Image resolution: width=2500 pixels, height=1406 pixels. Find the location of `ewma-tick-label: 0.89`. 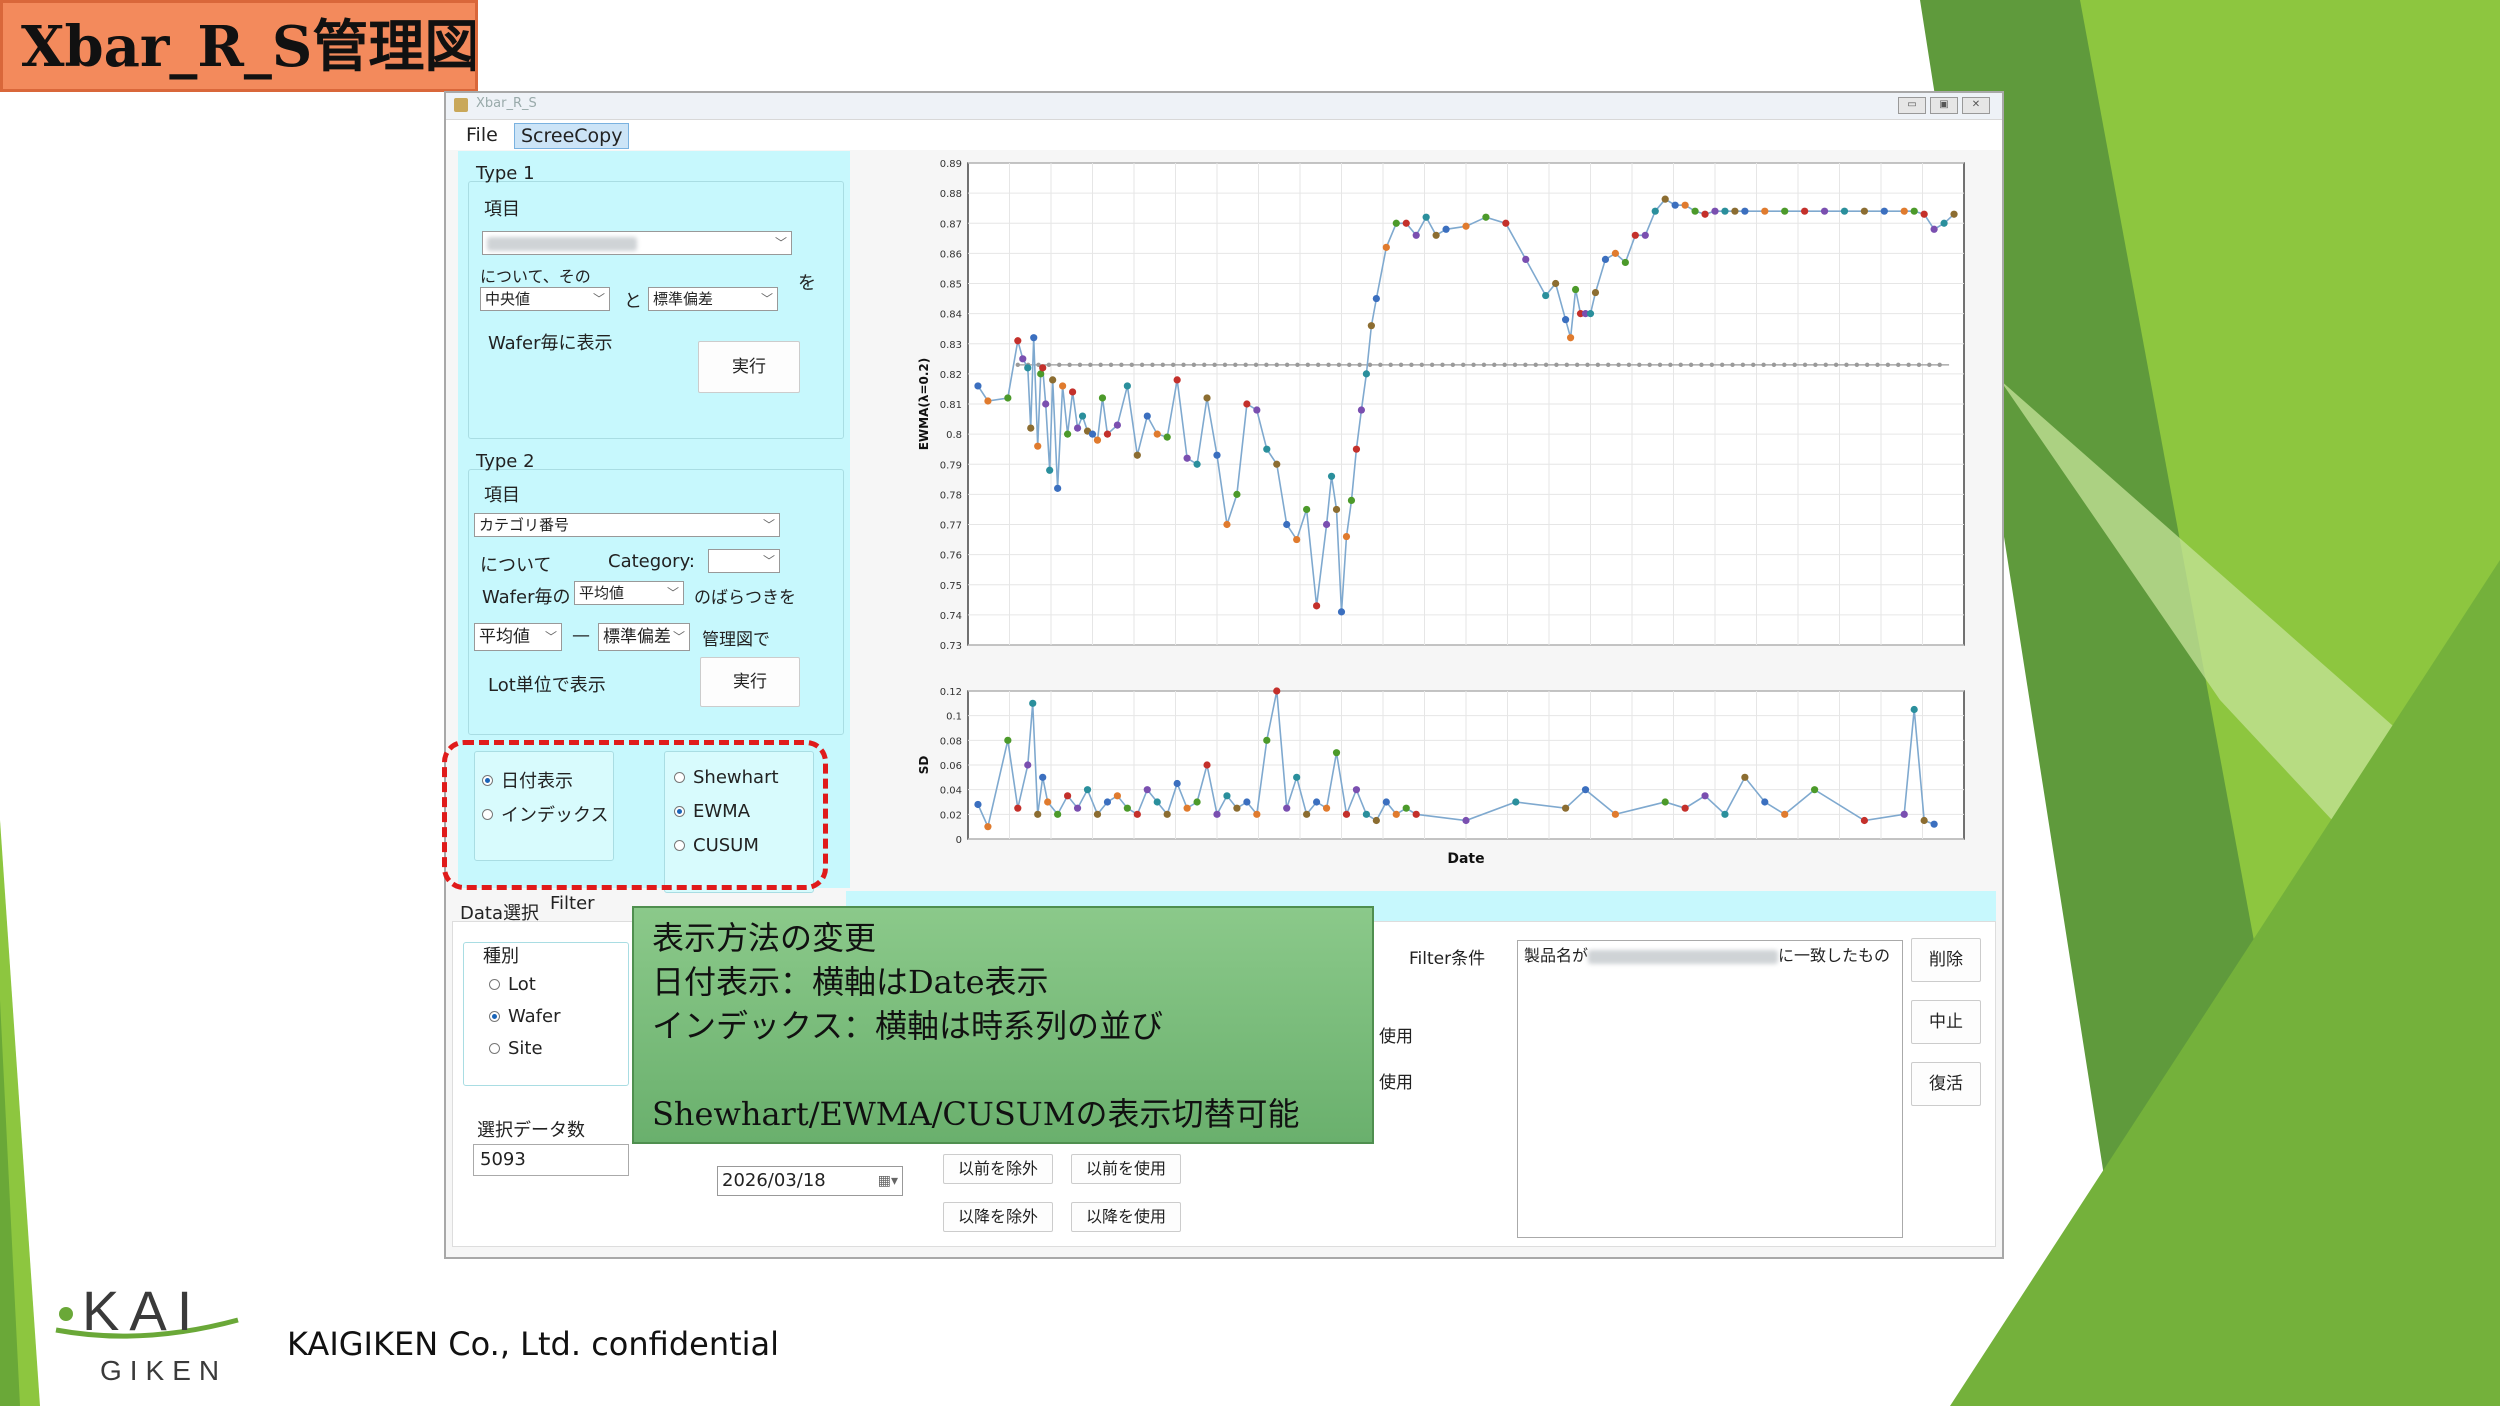

ewma-tick-label: 0.89 is located at coordinates (951, 164).